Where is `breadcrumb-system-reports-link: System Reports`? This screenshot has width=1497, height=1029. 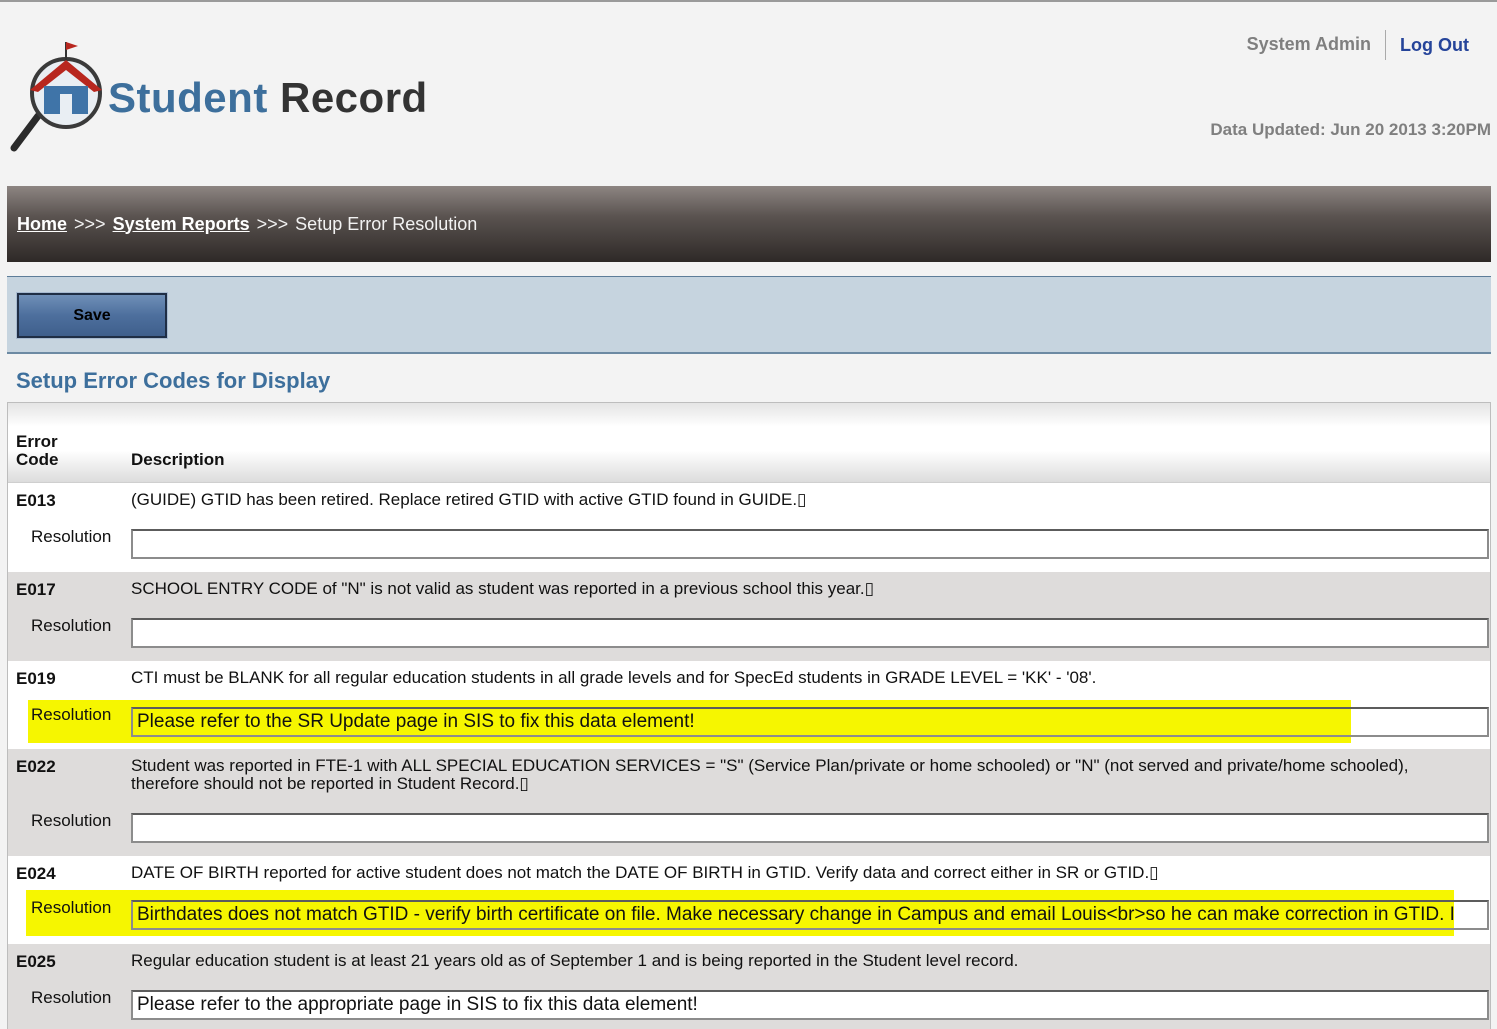
breadcrumb-system-reports-link: System Reports is located at coordinates (181, 224).